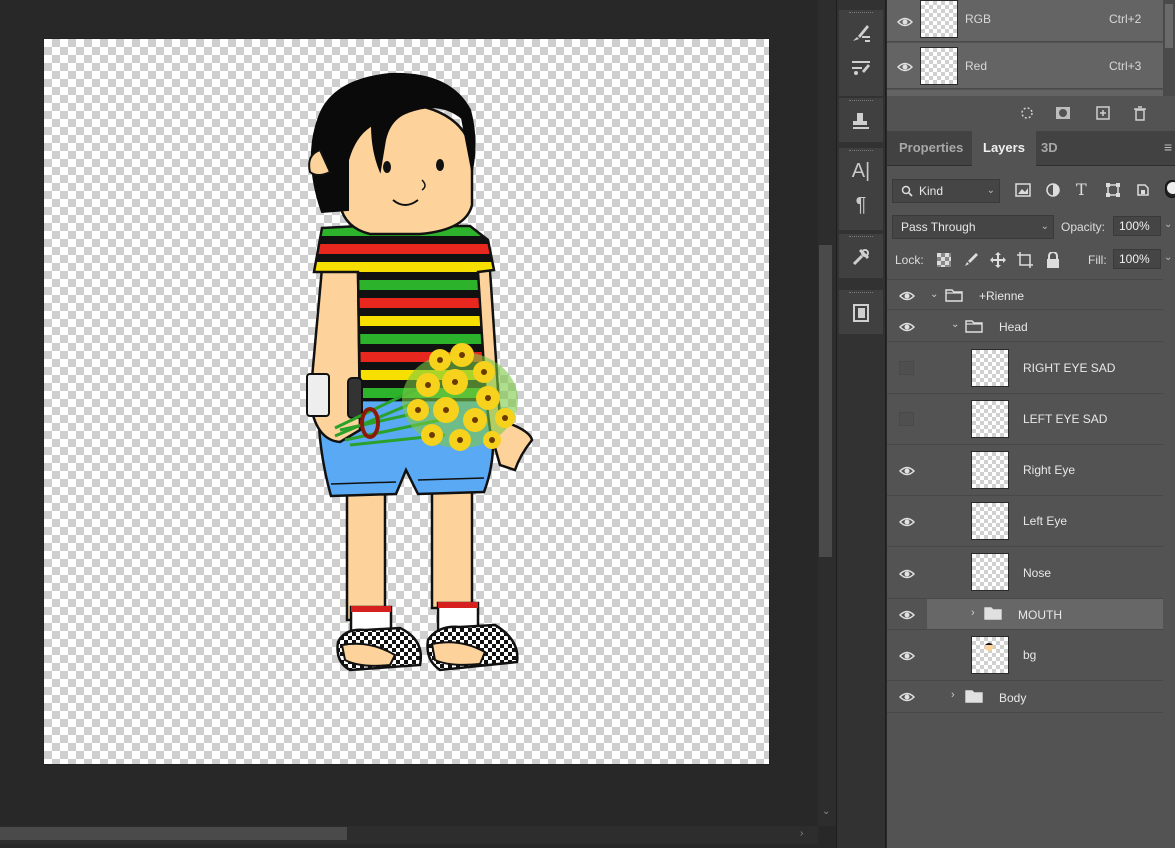 This screenshot has height=848, width=1175. I want to click on load-selection-icon, so click(1027, 113).